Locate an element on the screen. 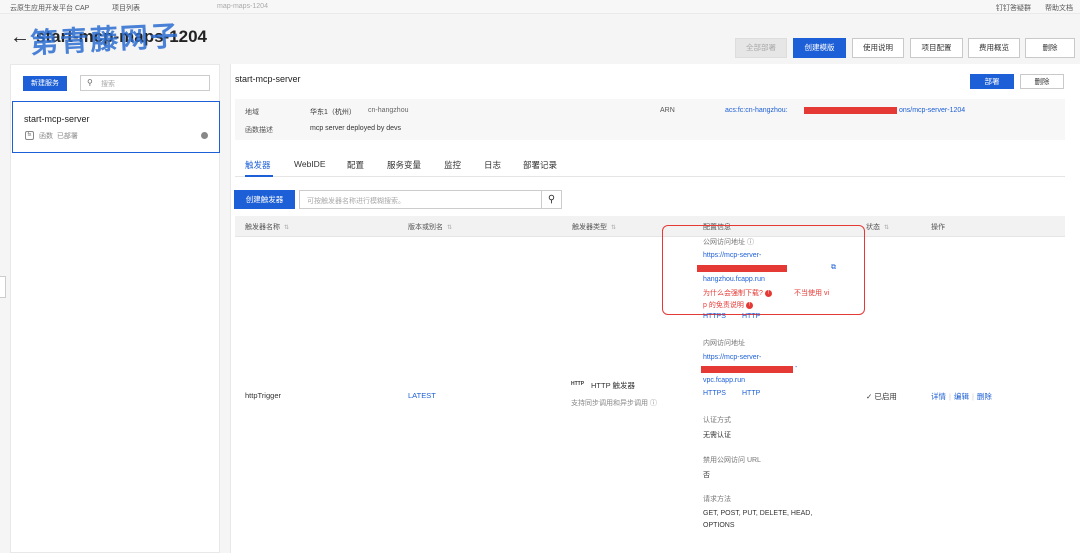 The width and height of the screenshot is (1080, 553). service-card-start-mcp-server: start-mcp-server fx 函数 已部署 is located at coordinates (116, 127).